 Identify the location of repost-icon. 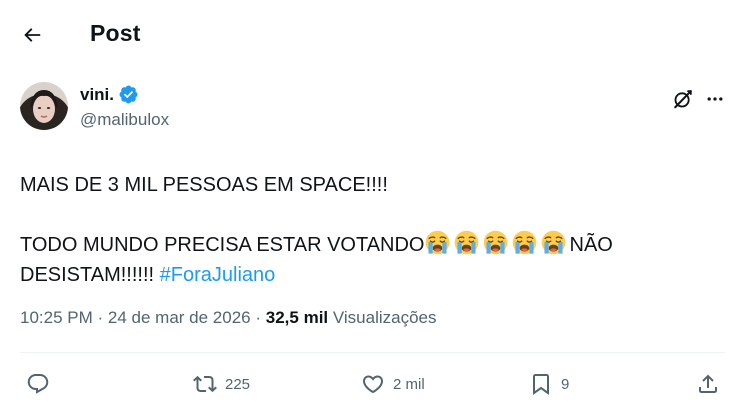
(205, 384).